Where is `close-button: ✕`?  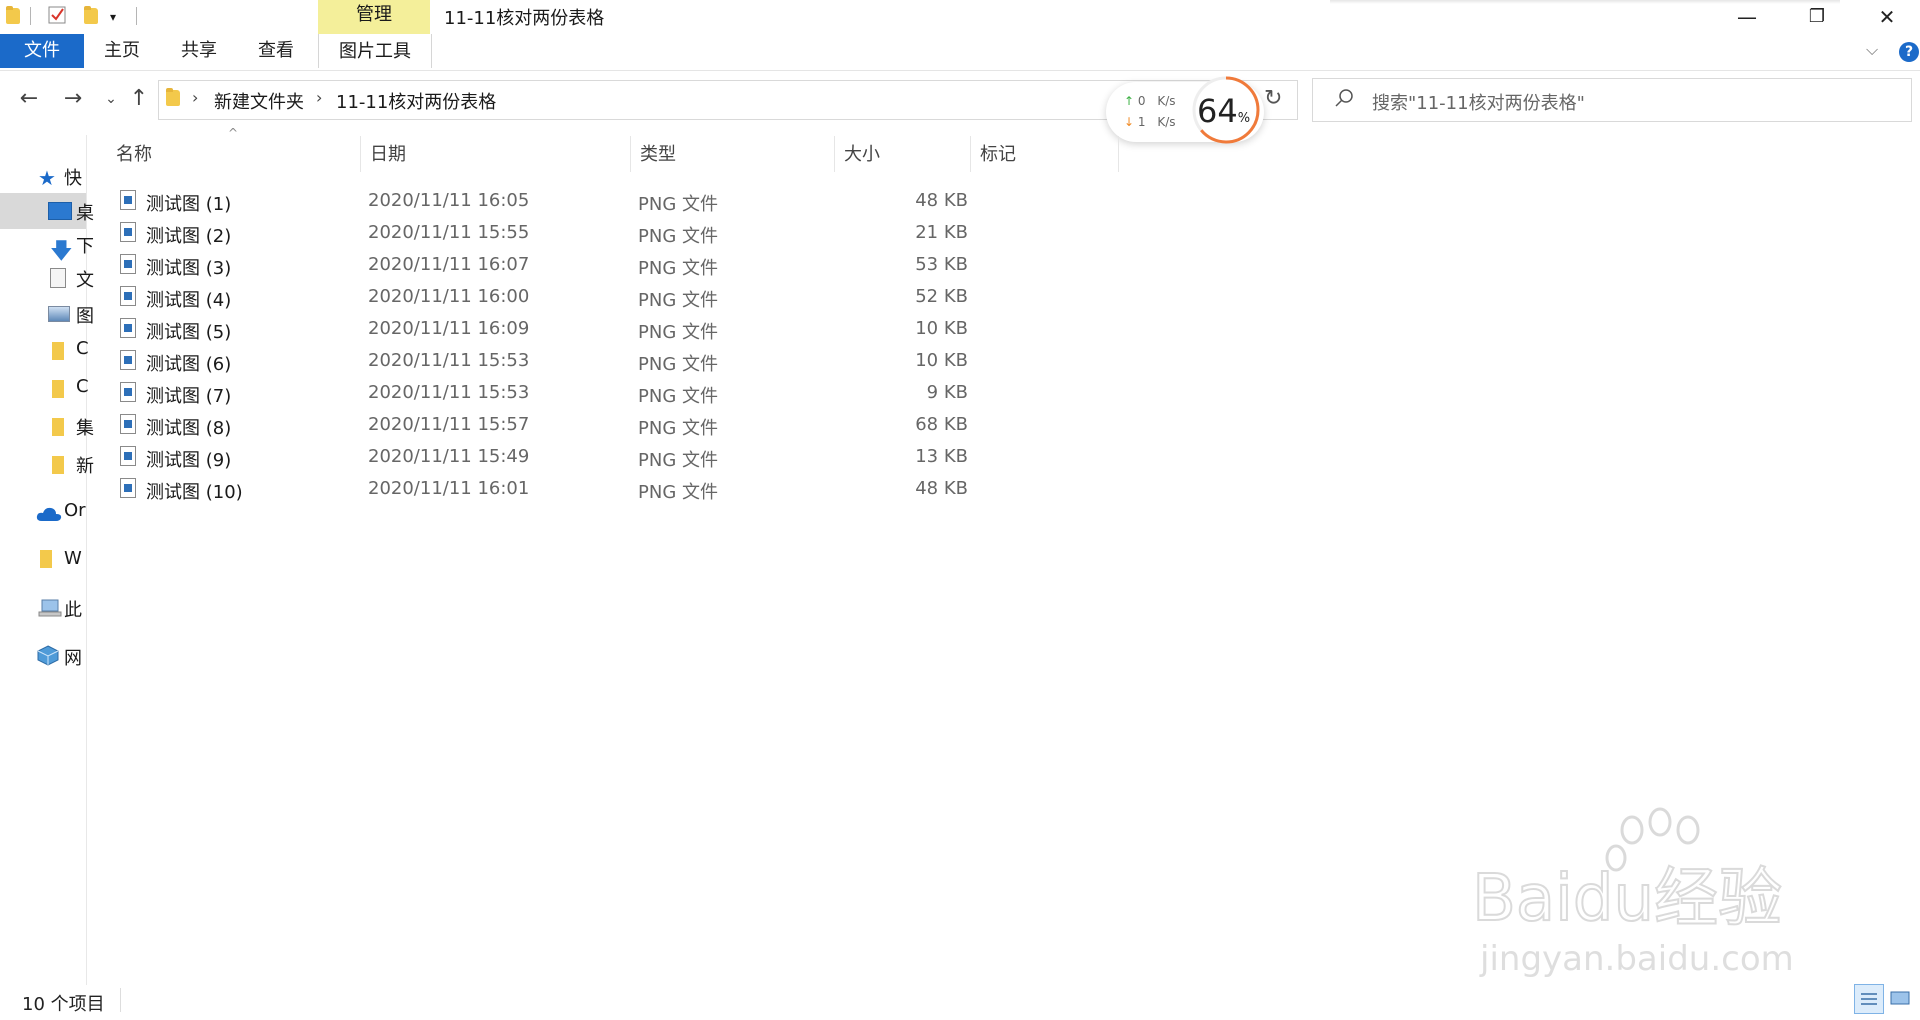 close-button: ✕ is located at coordinates (1886, 17).